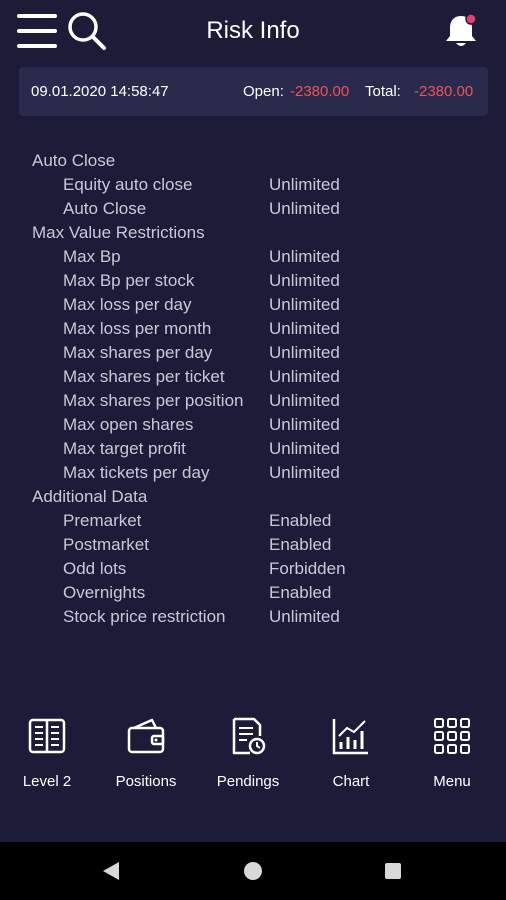 This screenshot has width=506, height=900. What do you see at coordinates (350, 737) in the screenshot?
I see `bar-chart-icon` at bounding box center [350, 737].